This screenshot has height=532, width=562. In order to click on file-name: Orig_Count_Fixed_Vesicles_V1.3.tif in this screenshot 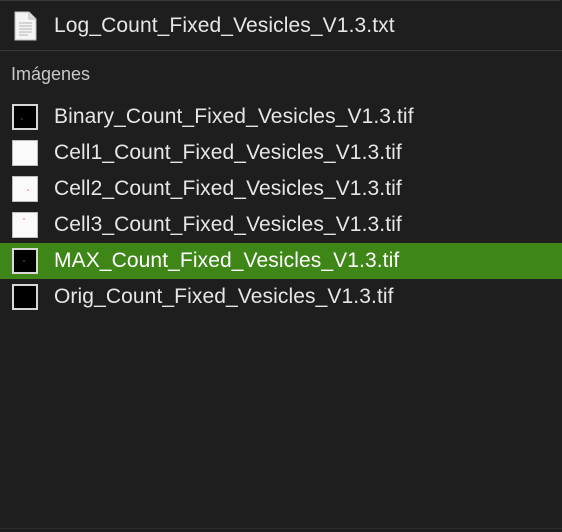, I will do `click(224, 296)`.